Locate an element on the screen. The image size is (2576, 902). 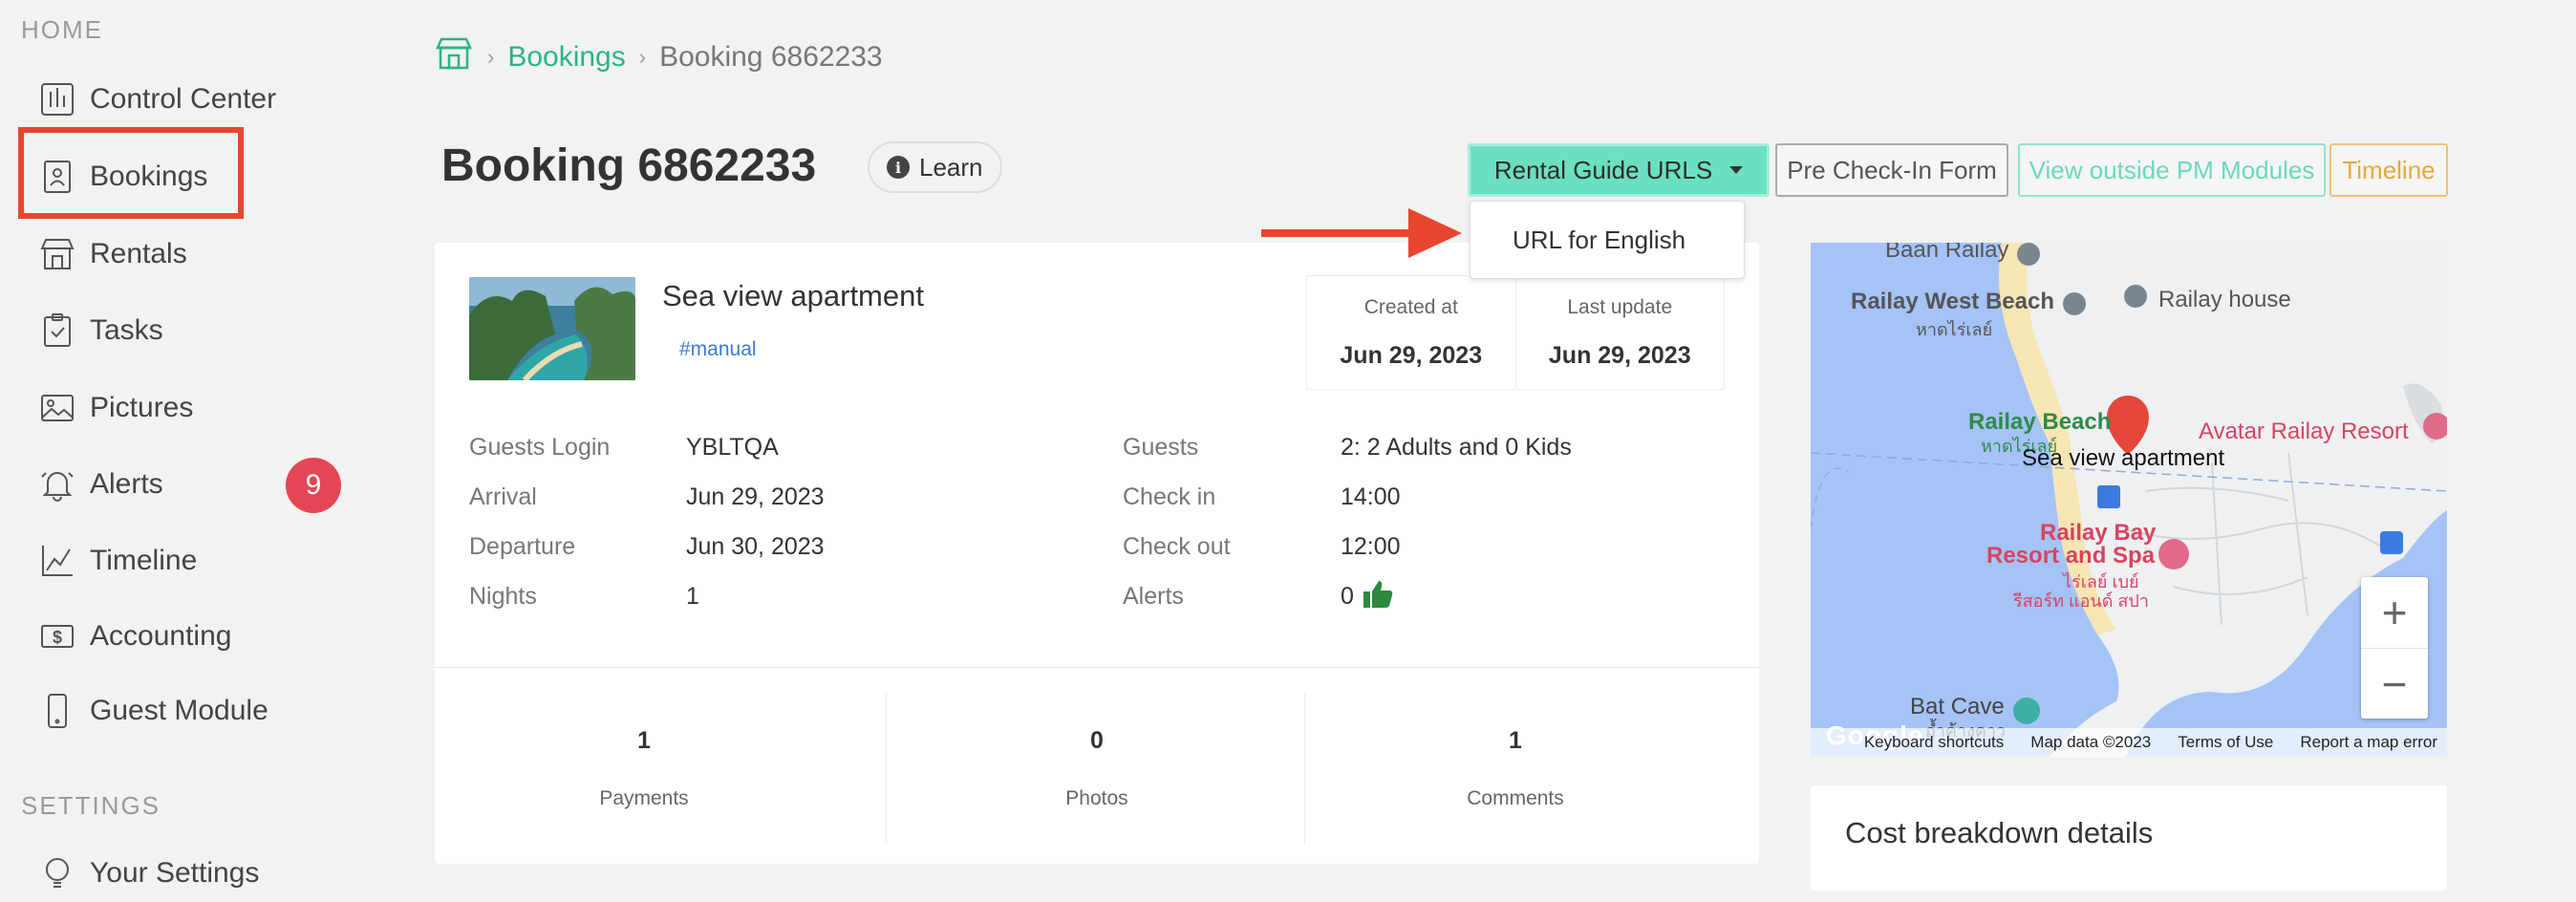
map-label-baan-railay: Baan Railay is located at coordinates (1947, 253).